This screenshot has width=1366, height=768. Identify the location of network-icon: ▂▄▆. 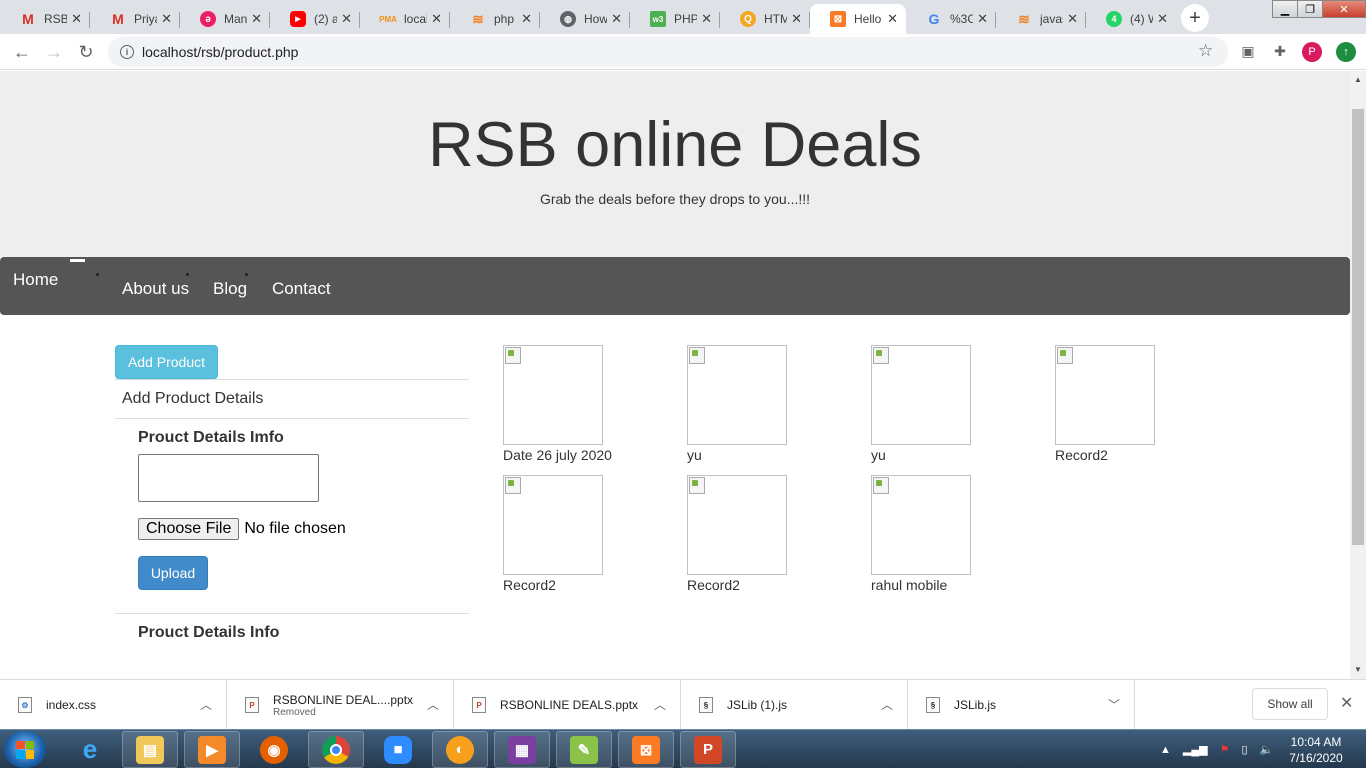
(1195, 749).